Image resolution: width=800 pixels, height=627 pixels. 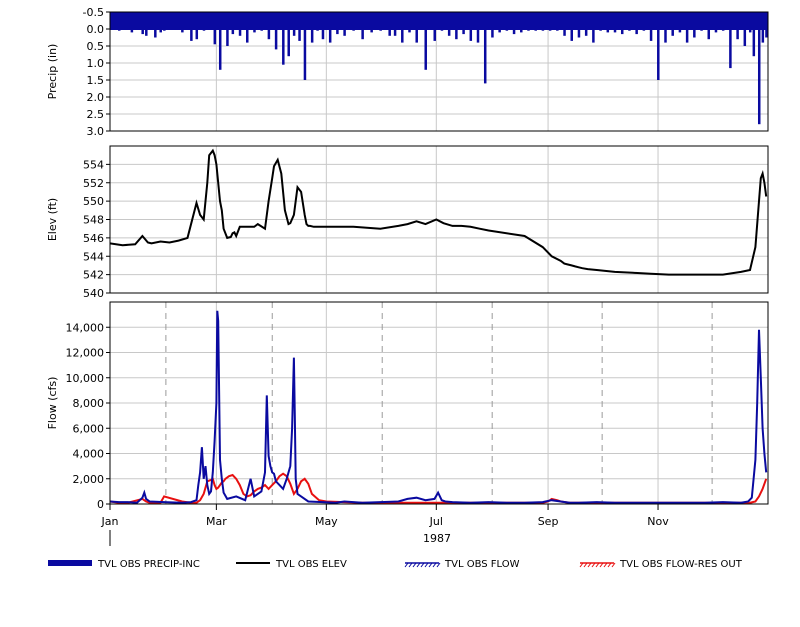 I want to click on xtick-label: Nov, so click(x=658, y=521).